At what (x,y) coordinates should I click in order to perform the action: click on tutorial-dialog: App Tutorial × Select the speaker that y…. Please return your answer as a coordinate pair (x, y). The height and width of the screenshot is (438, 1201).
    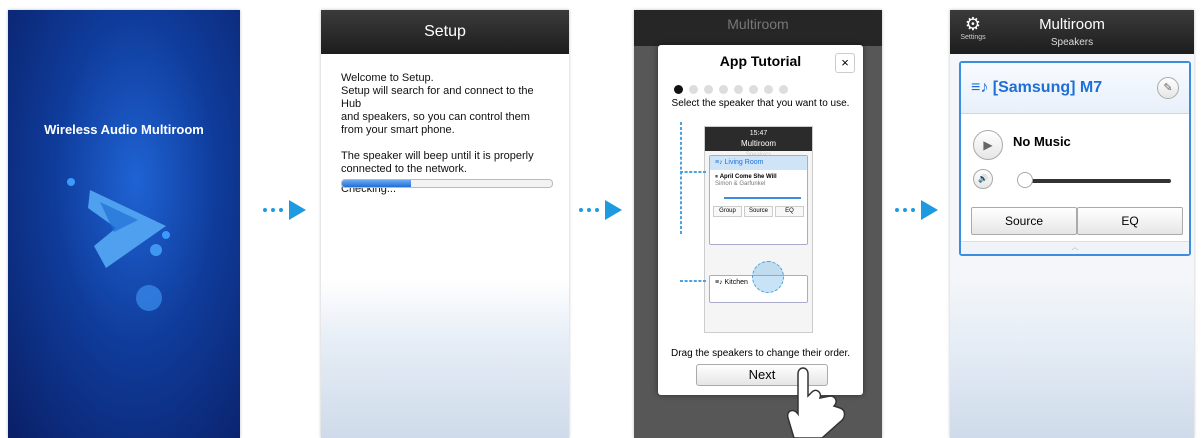
    Looking at the image, I should click on (760, 220).